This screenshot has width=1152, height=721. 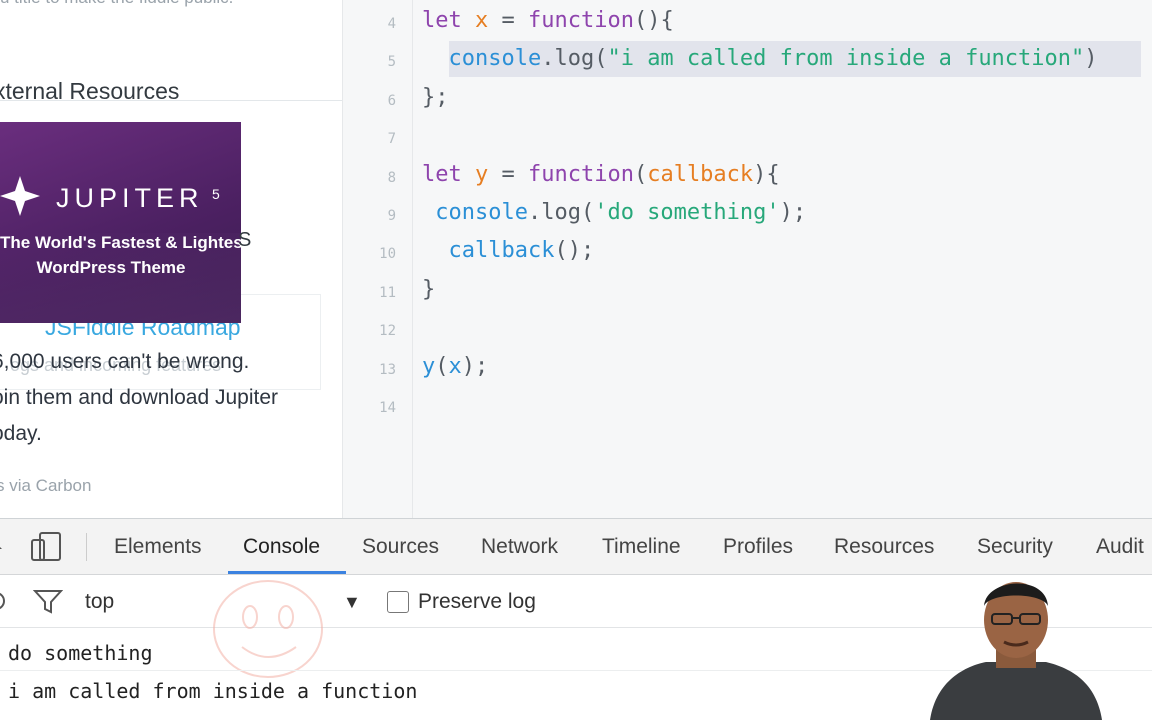 I want to click on ad-tagline: WordPress Theme, so click(x=111, y=267).